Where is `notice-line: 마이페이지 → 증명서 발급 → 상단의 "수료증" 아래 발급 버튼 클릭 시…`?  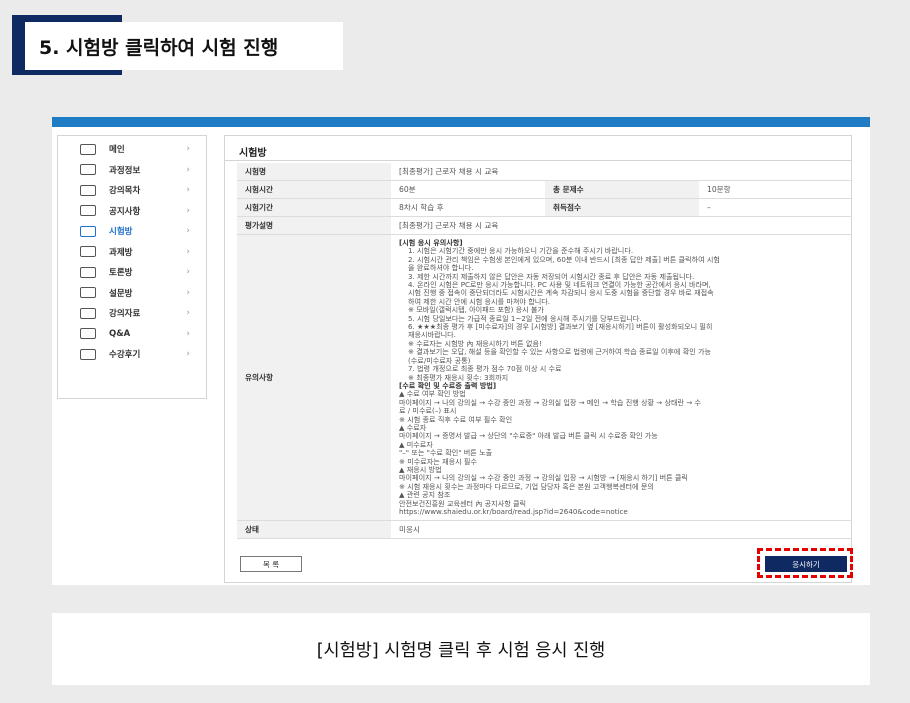 notice-line: 마이페이지 → 증명서 발급 → 상단의 "수료증" 아래 발급 버튼 클릭 시… is located at coordinates (528, 436).